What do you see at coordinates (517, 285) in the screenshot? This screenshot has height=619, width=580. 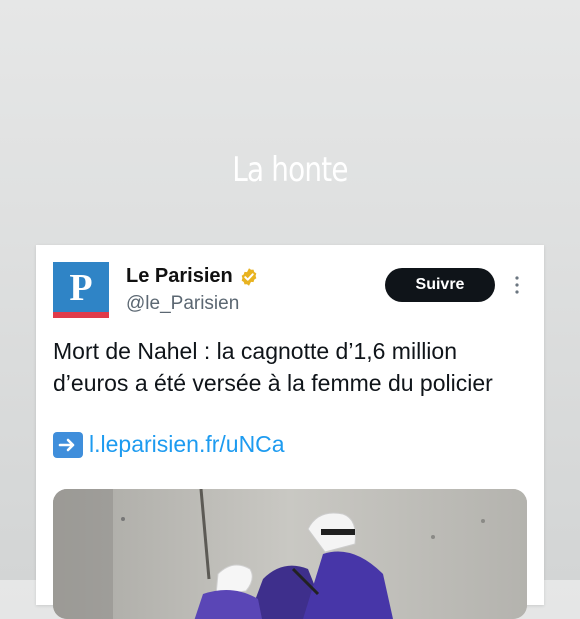 I see `more-vertical-icon` at bounding box center [517, 285].